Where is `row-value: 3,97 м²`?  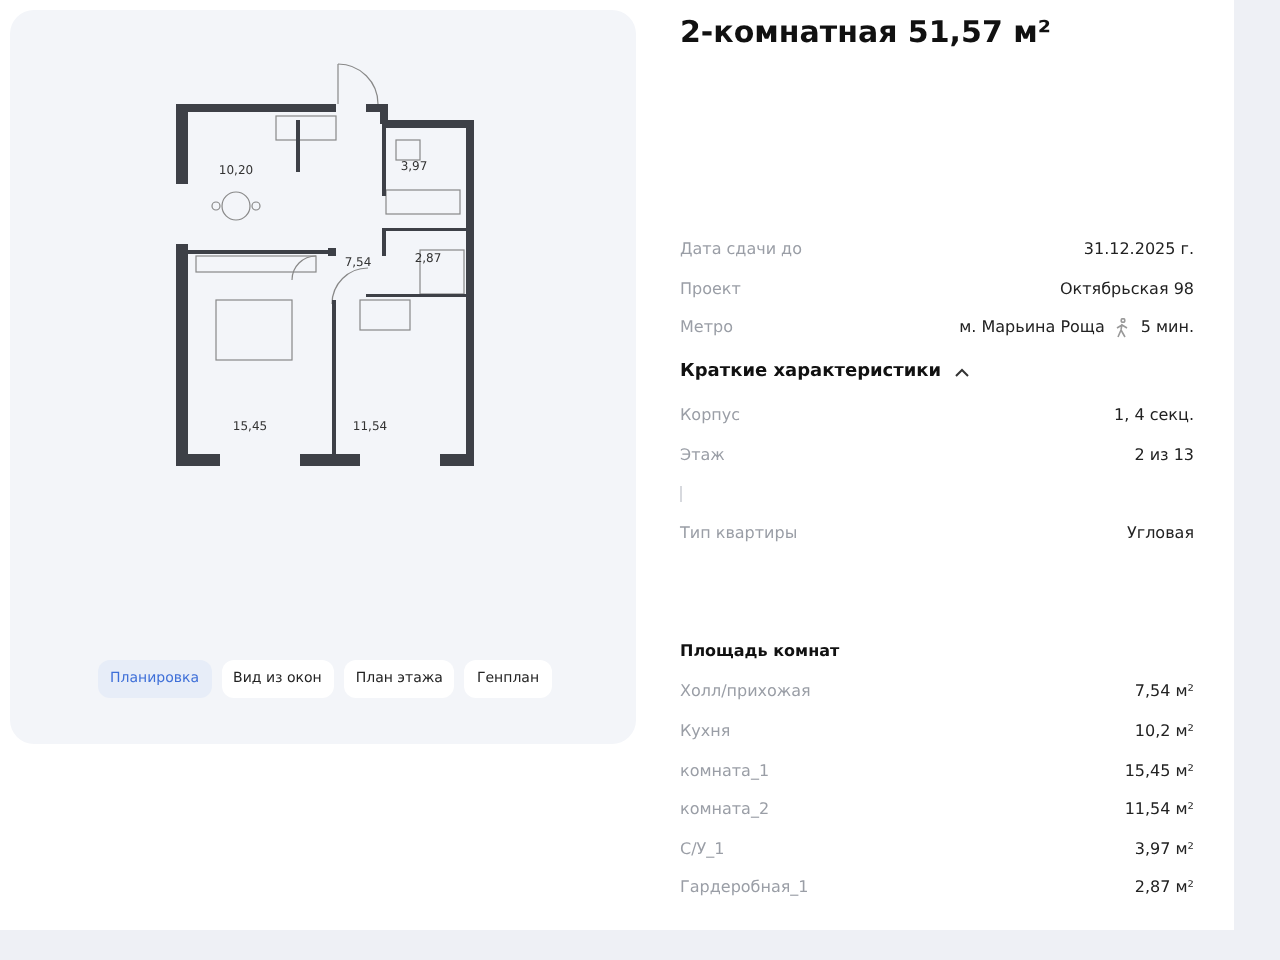
row-value: 3,97 м² is located at coordinates (1164, 848).